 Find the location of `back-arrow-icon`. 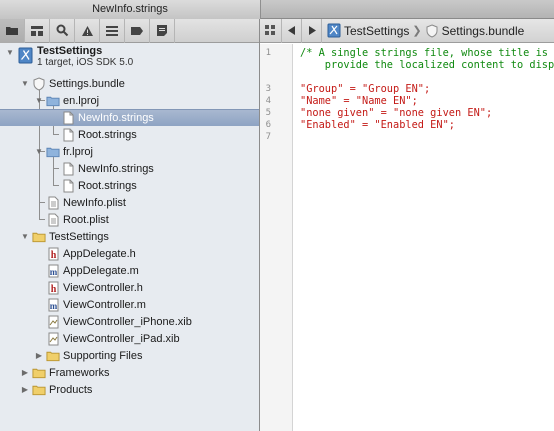

back-arrow-icon is located at coordinates (291, 30).